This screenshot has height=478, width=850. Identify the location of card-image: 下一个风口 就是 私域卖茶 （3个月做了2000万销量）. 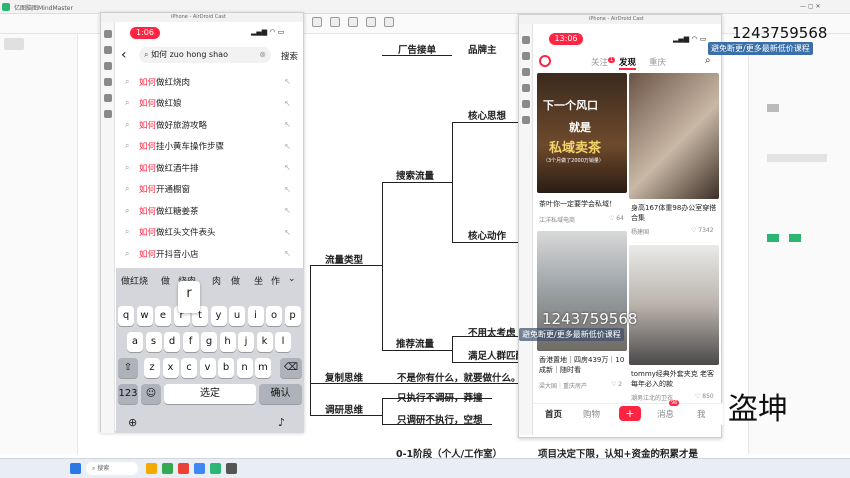
(582, 133).